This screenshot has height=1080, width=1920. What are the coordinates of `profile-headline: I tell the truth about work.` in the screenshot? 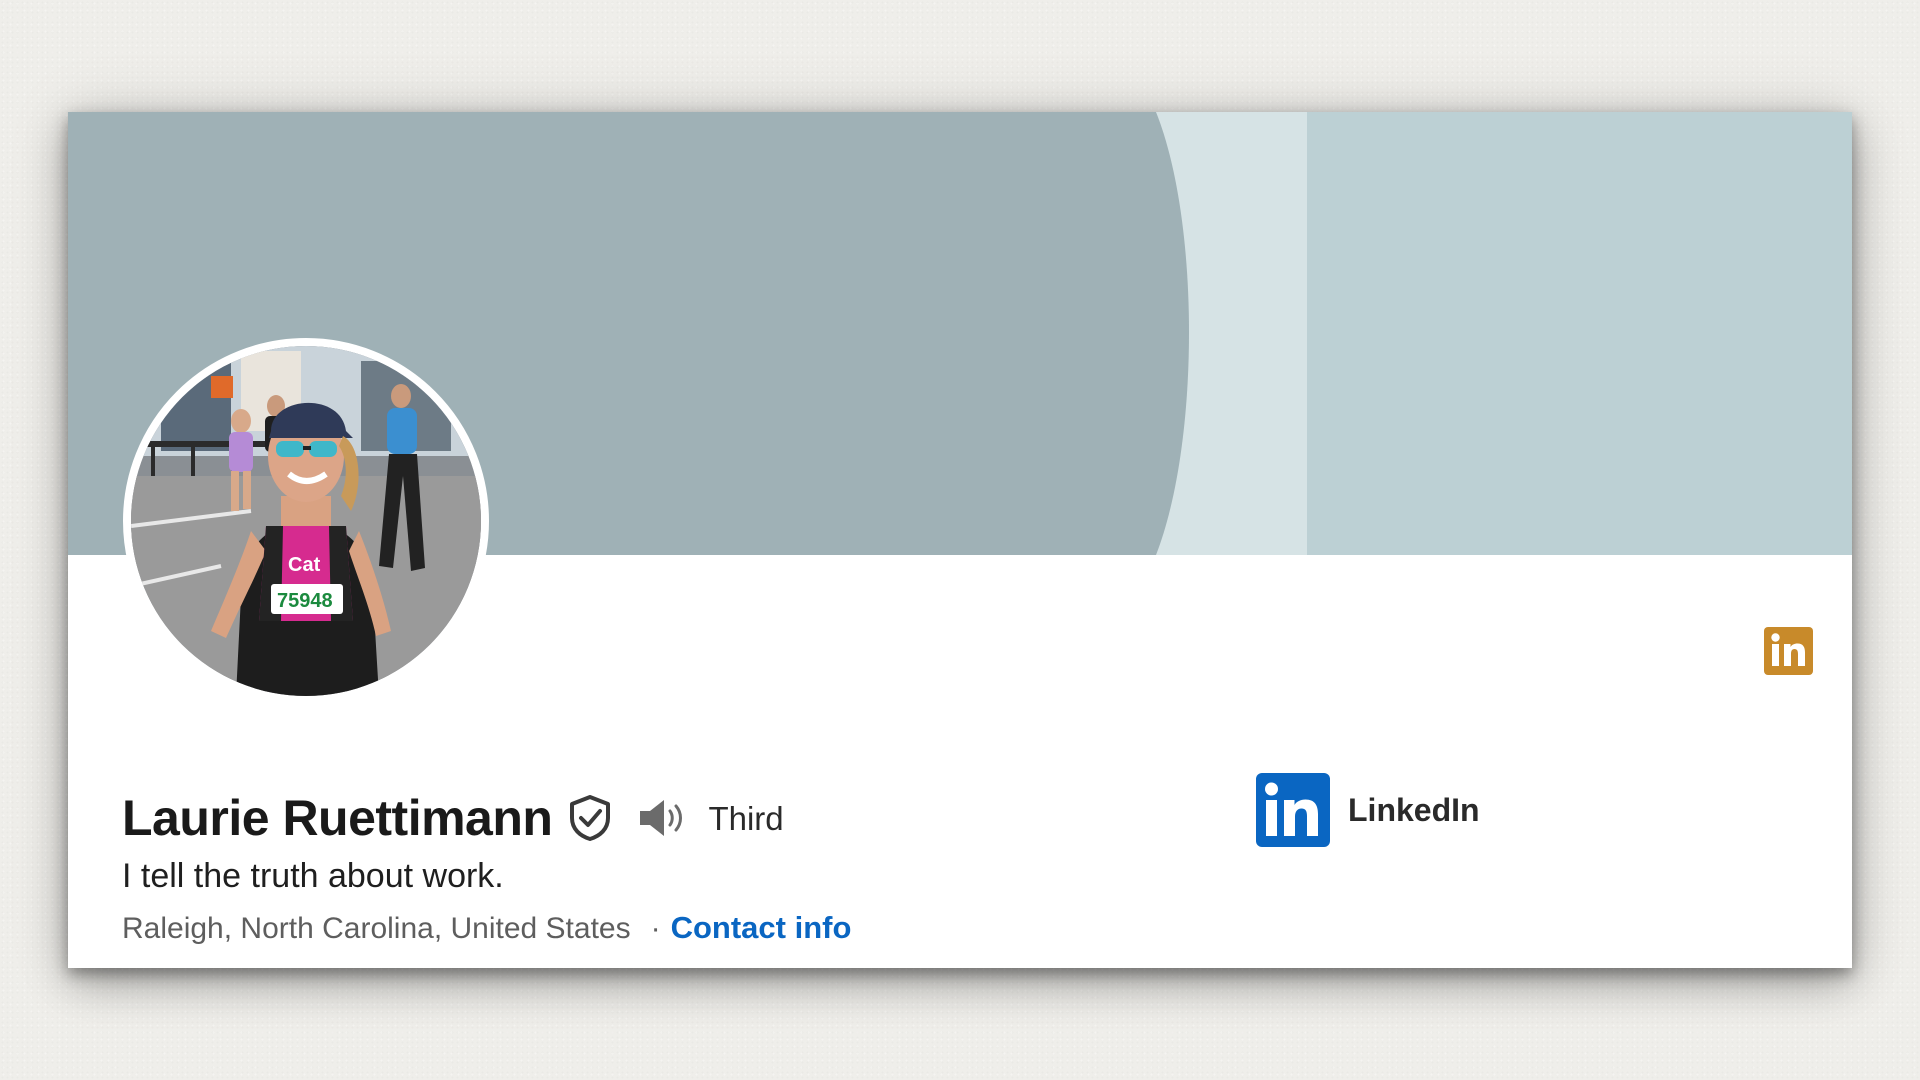 It's located at (313, 876).